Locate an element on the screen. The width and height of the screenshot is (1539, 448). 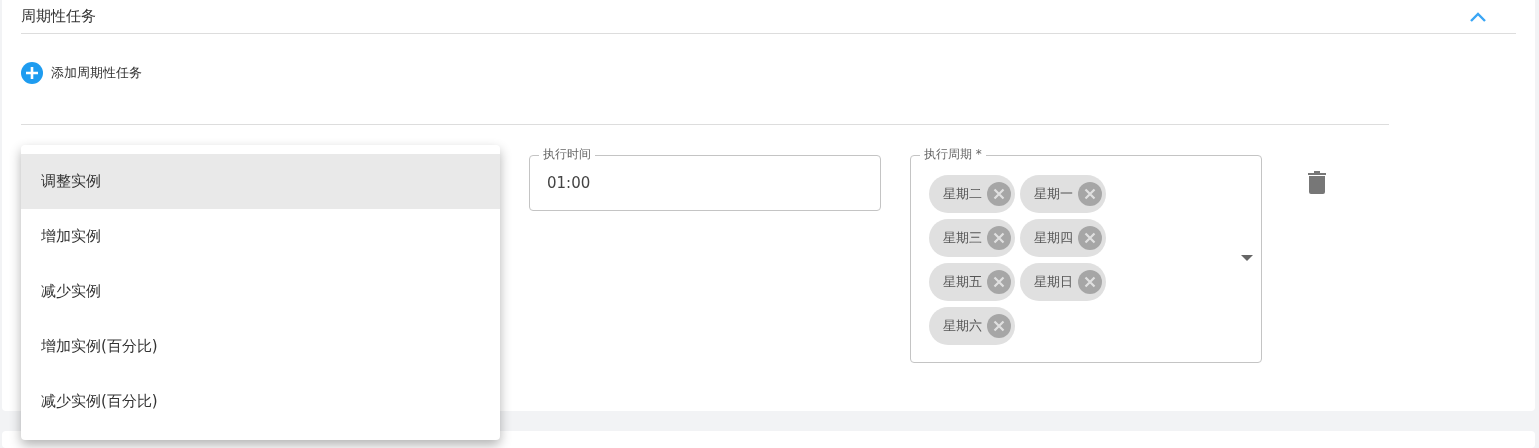
add-task-button: 添加周期性任务 is located at coordinates (81, 73).